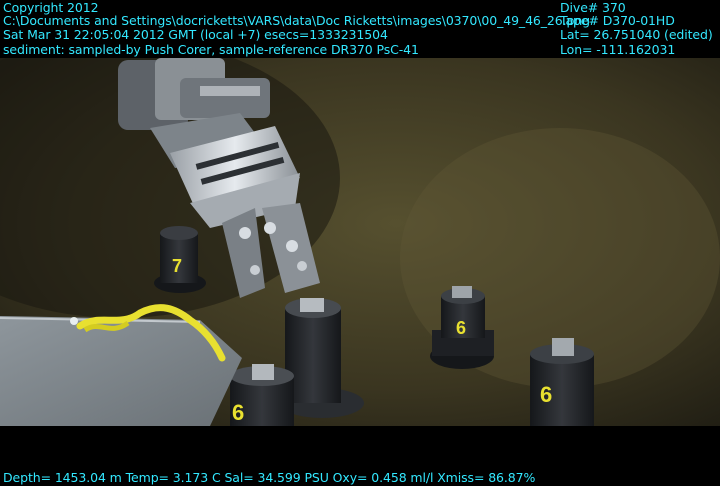  Describe the element at coordinates (562, 382) in the screenshot. I see `push-corer-right-front: 6` at that location.